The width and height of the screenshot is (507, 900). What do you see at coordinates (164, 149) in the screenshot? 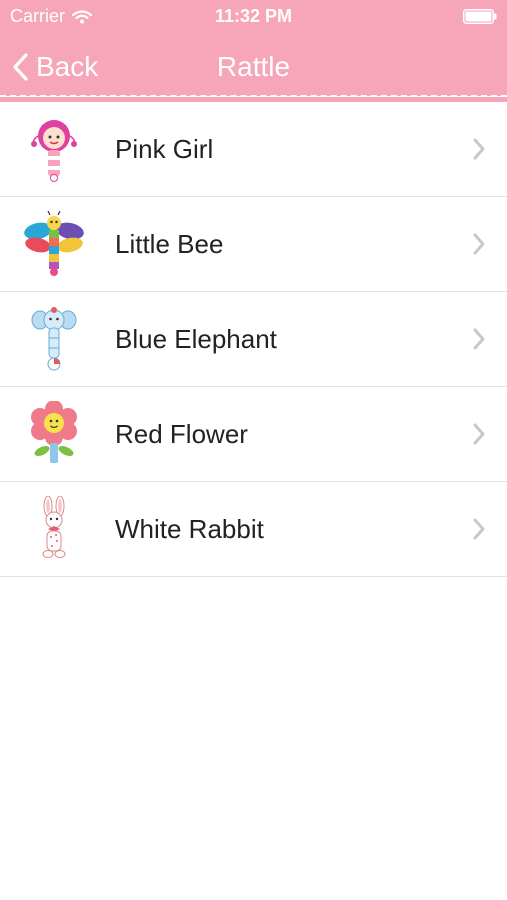
I see `list-item-label: Pink Girl` at bounding box center [164, 149].